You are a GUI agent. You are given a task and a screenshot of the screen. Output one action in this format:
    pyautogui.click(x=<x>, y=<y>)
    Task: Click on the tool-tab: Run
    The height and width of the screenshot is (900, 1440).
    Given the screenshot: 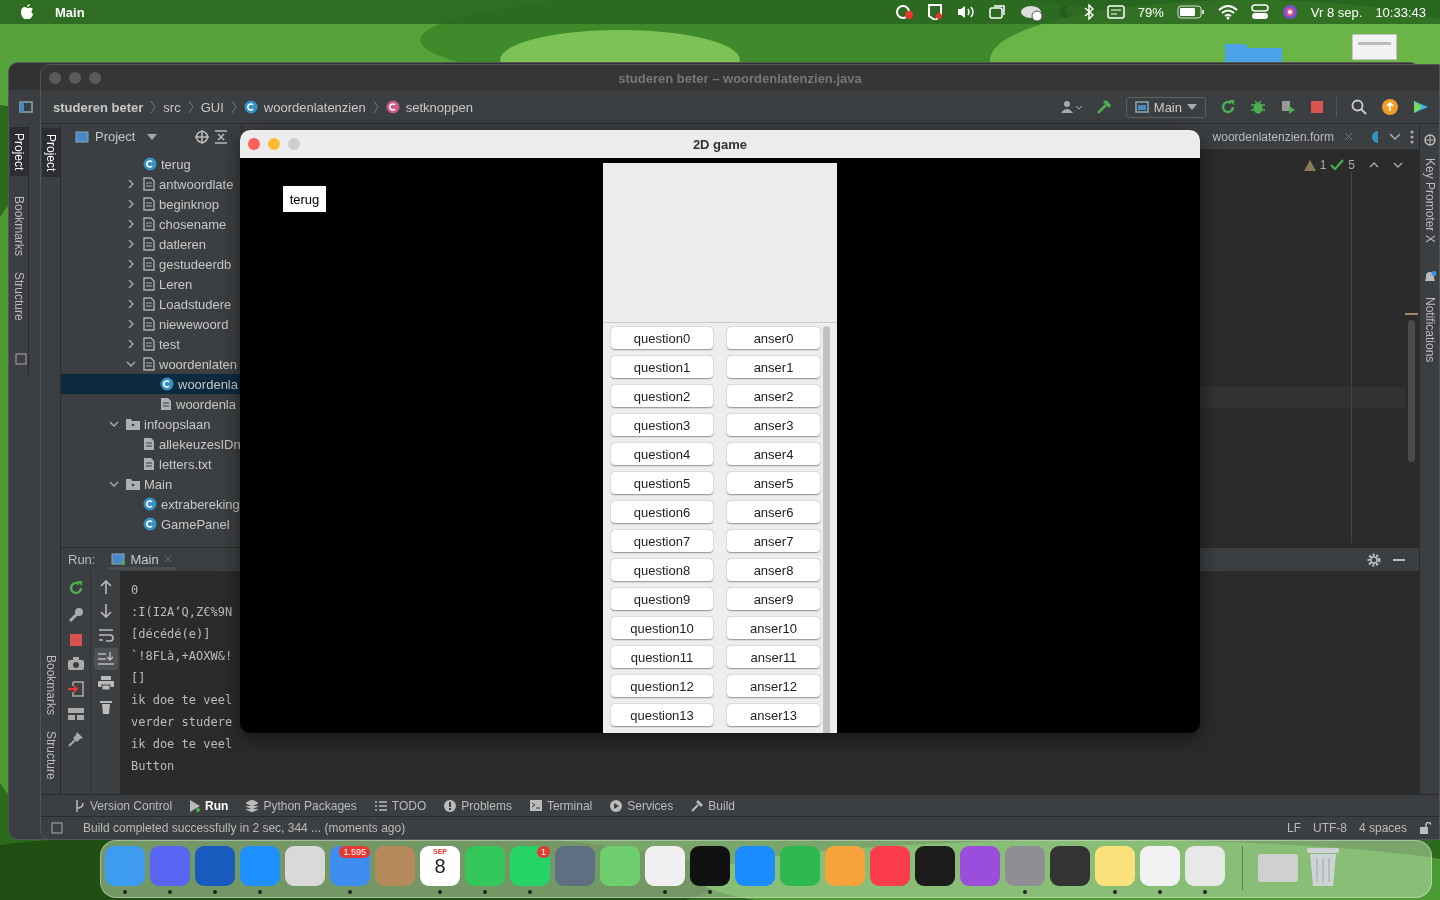 What is the action you would take?
    pyautogui.click(x=209, y=805)
    